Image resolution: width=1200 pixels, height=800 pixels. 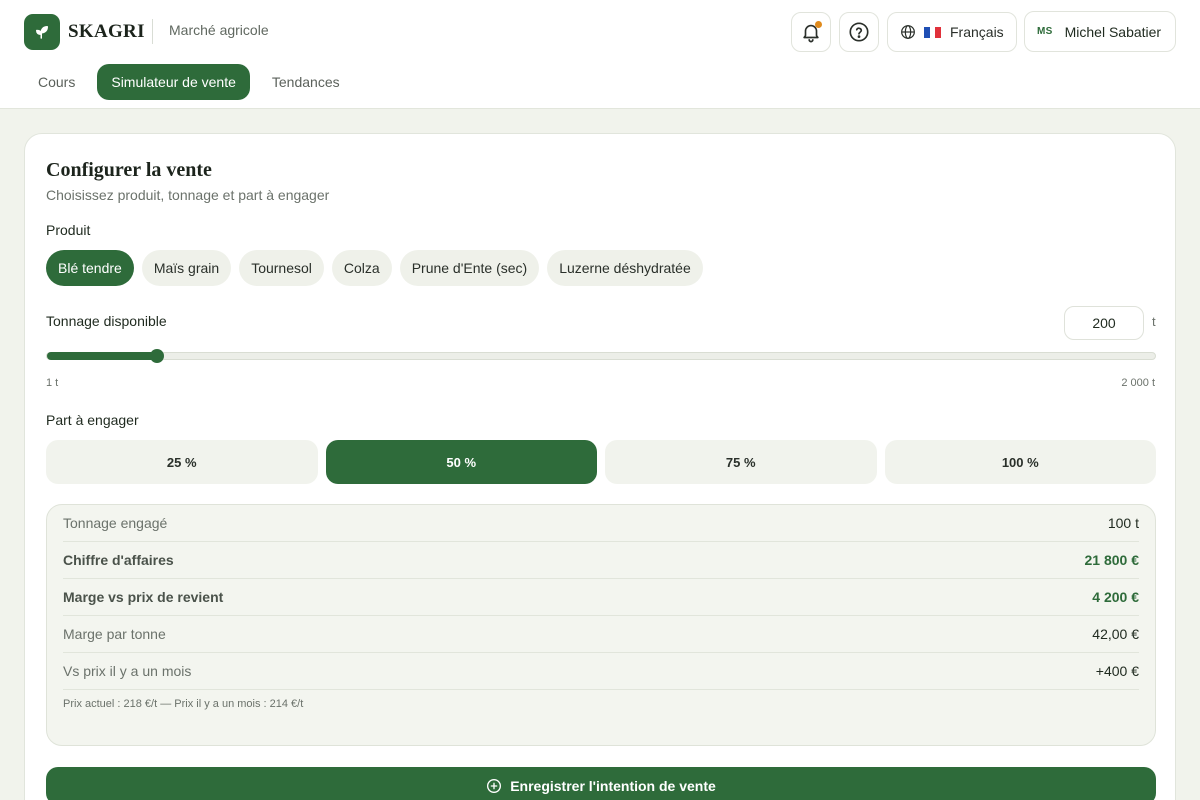 What do you see at coordinates (281, 268) in the screenshot?
I see `product-chip-tournesol: Tournesol` at bounding box center [281, 268].